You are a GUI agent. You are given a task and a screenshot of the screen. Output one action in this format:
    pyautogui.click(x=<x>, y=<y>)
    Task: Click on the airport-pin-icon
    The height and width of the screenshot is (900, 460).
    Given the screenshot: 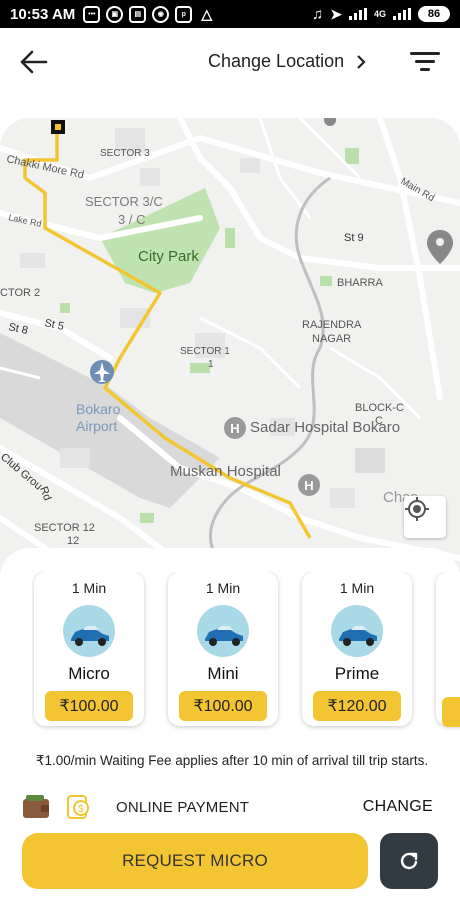 What is the action you would take?
    pyautogui.click(x=102, y=372)
    